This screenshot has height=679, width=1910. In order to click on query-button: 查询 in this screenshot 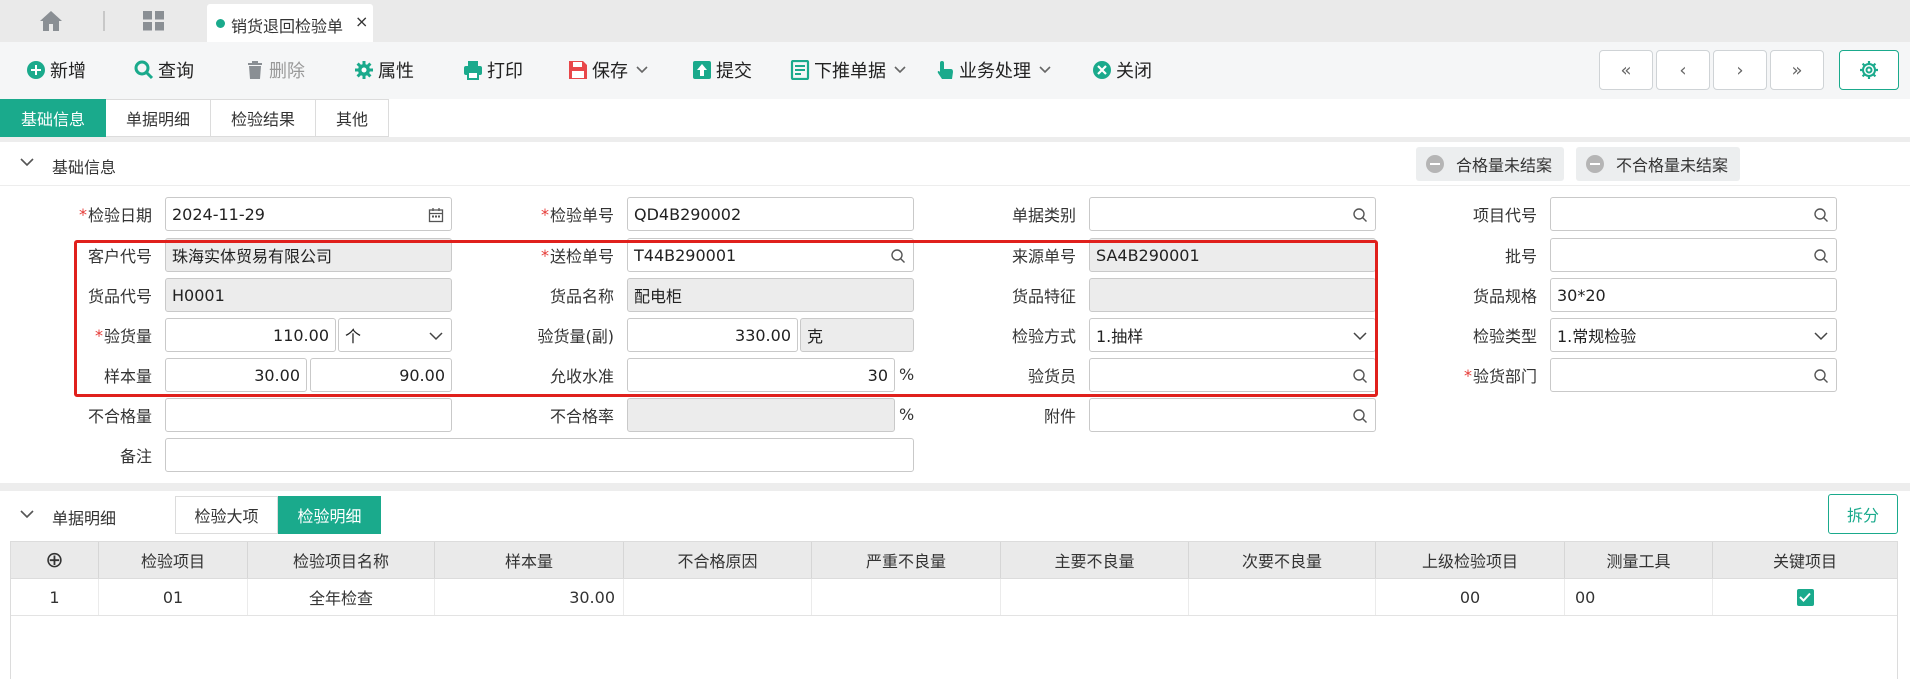, I will do `click(164, 70)`.